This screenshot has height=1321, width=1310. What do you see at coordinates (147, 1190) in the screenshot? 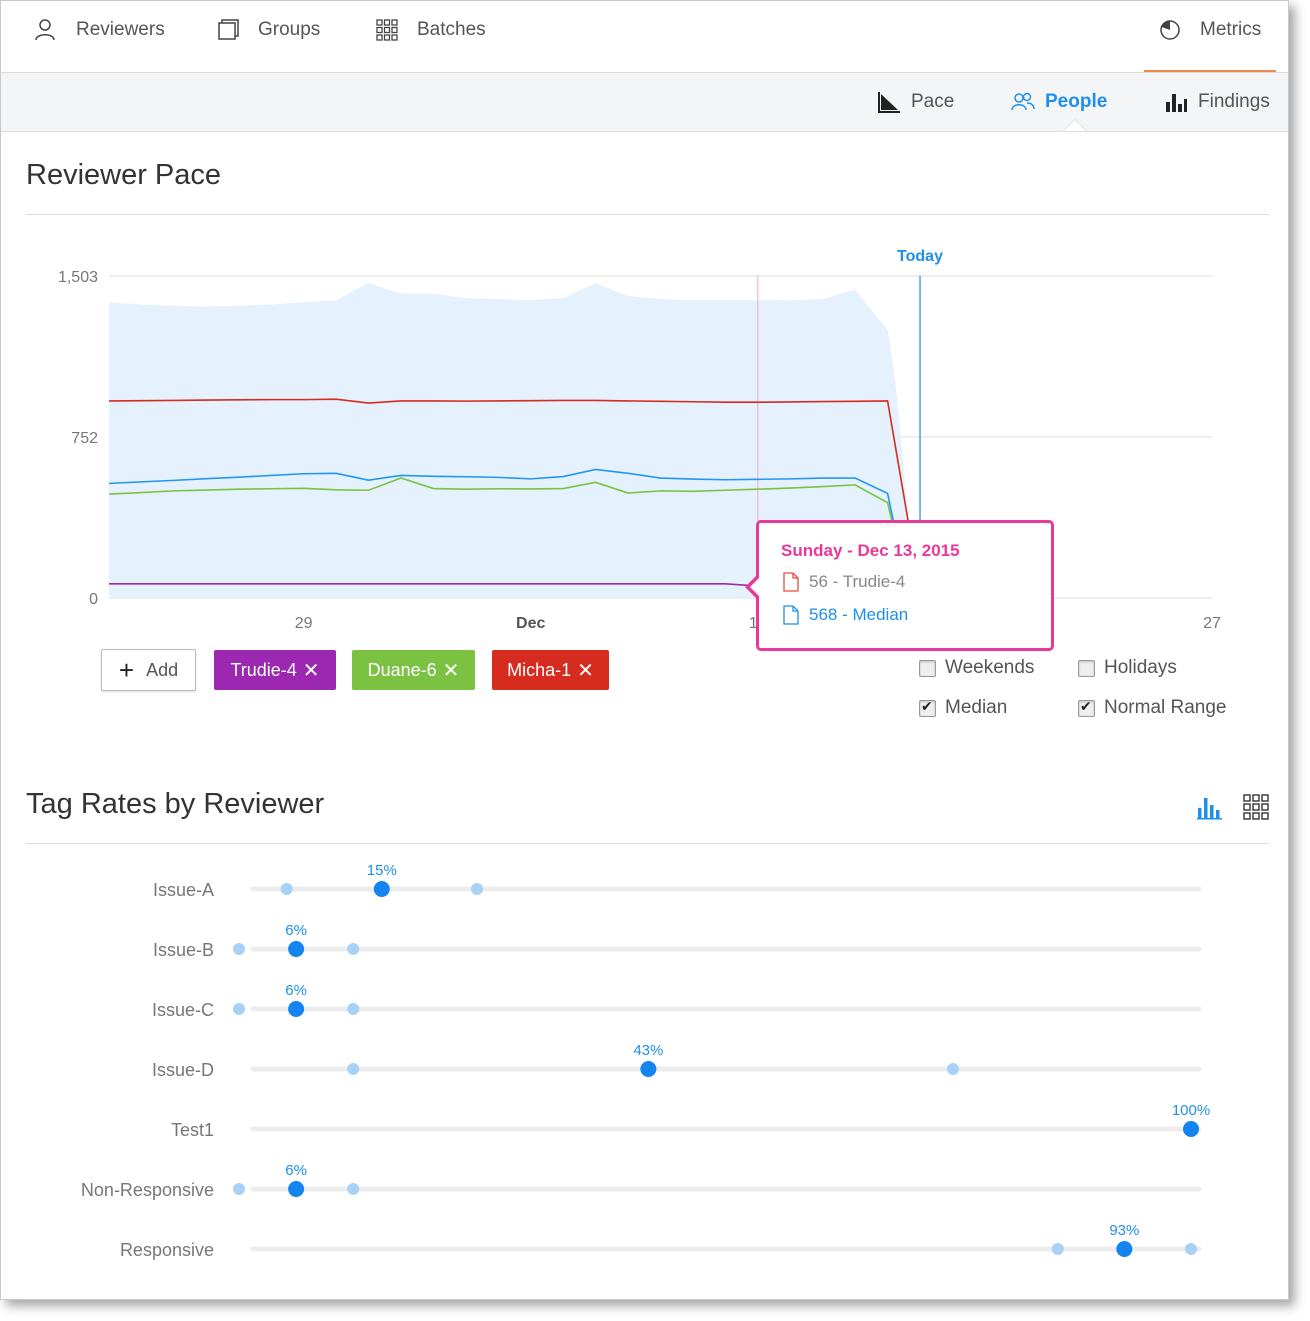
I see `tag-label: Non-Responsive` at bounding box center [147, 1190].